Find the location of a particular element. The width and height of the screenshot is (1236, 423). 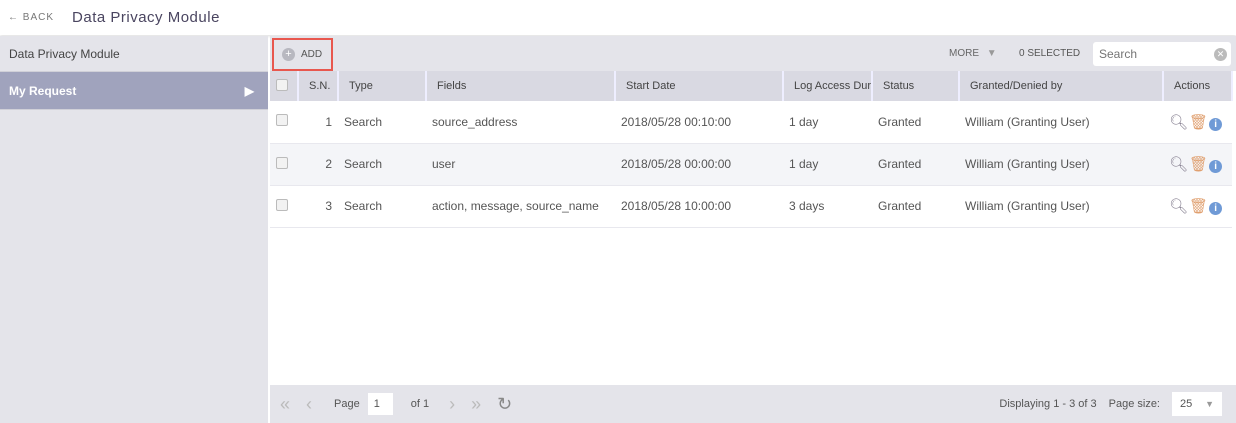

cell-fields: source_address is located at coordinates (520, 122).